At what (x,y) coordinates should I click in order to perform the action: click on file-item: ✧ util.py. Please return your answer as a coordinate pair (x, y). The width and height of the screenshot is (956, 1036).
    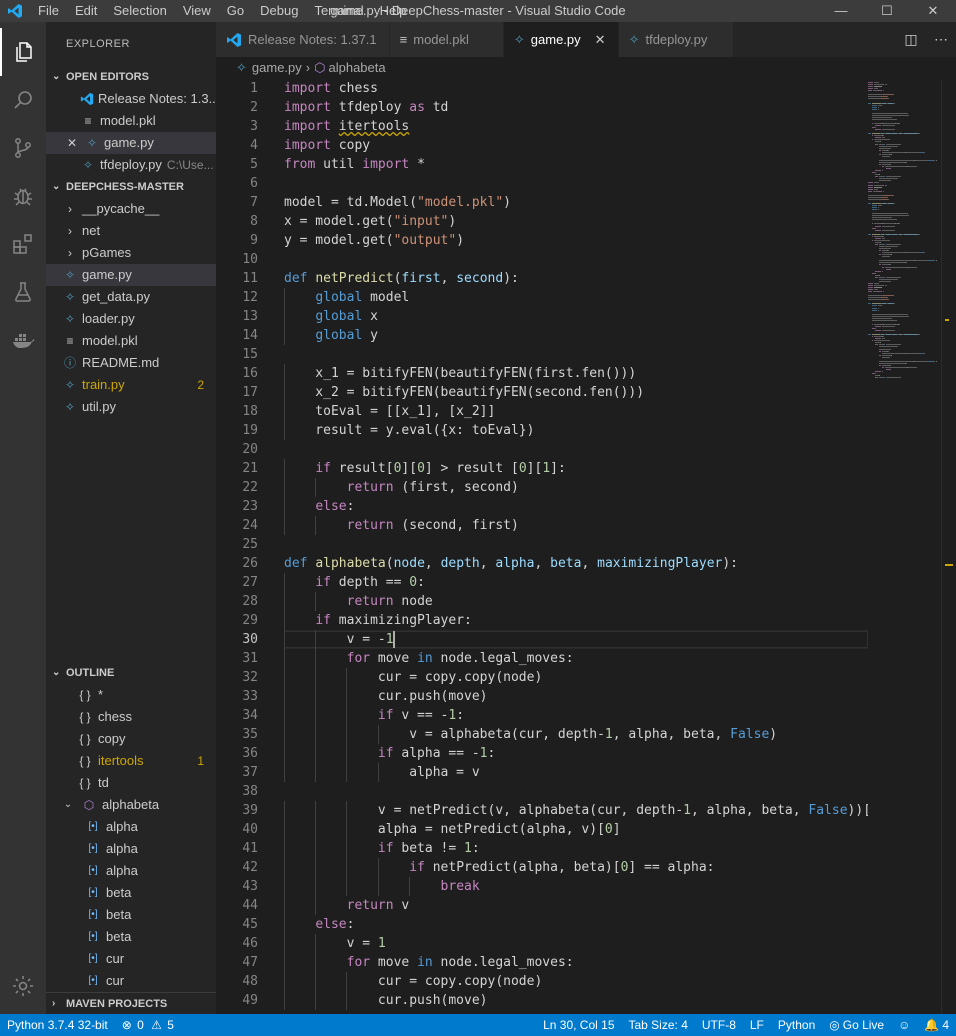
    Looking at the image, I should click on (131, 407).